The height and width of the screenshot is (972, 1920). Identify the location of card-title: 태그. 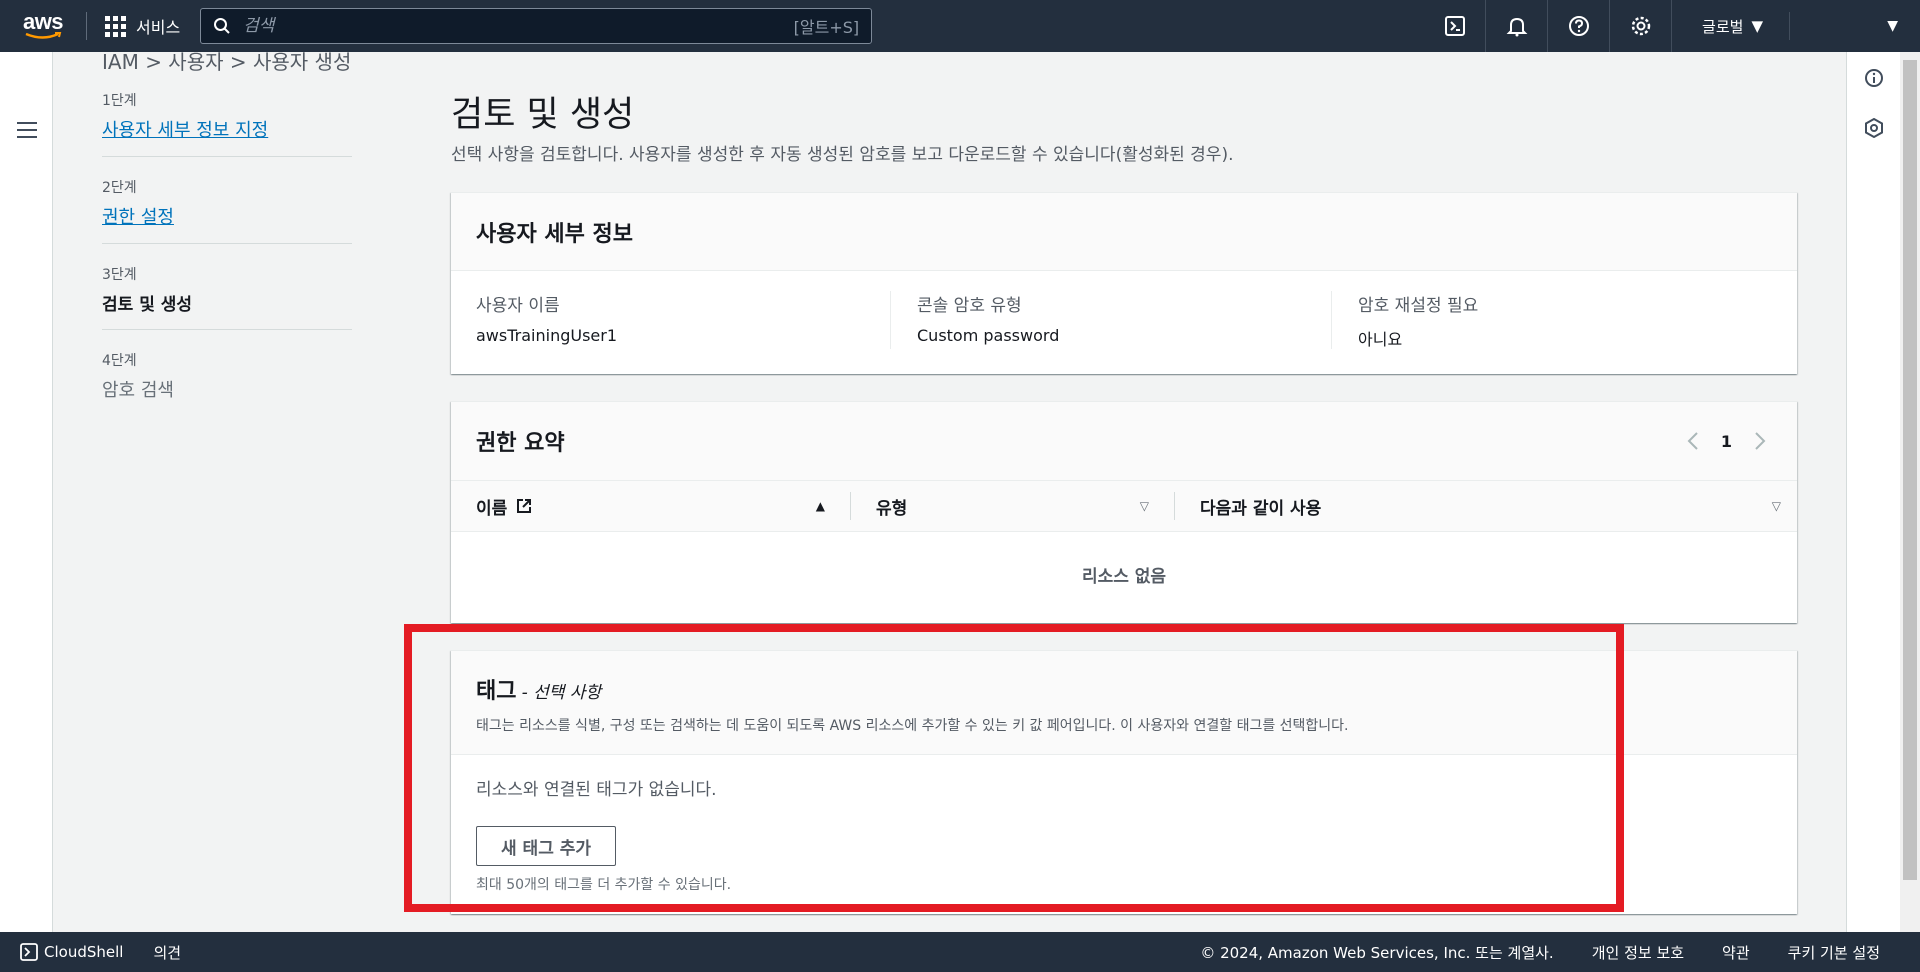
(496, 691).